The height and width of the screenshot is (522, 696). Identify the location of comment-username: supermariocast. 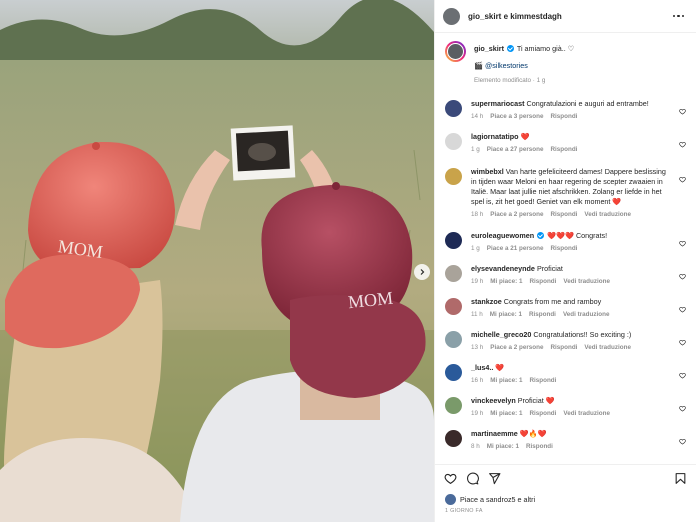
(498, 103).